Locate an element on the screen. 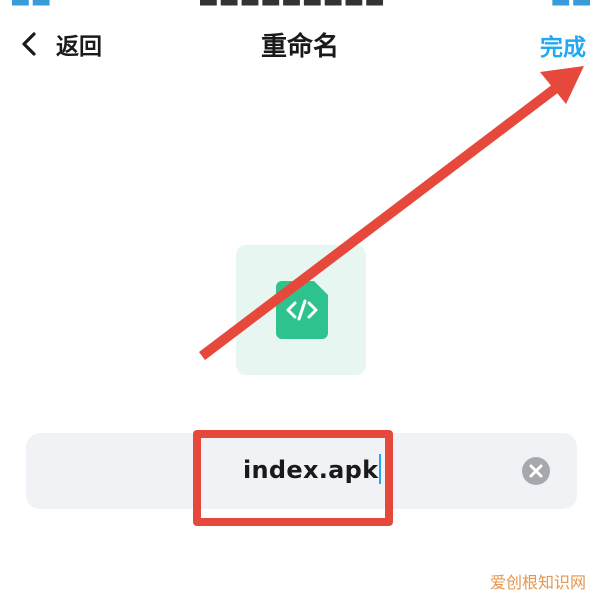  back-label: 返回 is located at coordinates (79, 47).